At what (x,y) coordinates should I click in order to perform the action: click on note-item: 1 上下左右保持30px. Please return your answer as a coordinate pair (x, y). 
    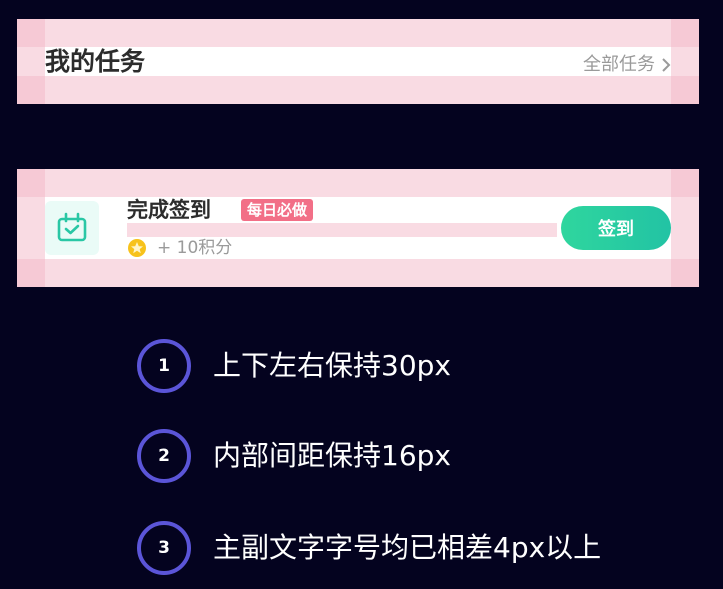
    Looking at the image, I should click on (294, 366).